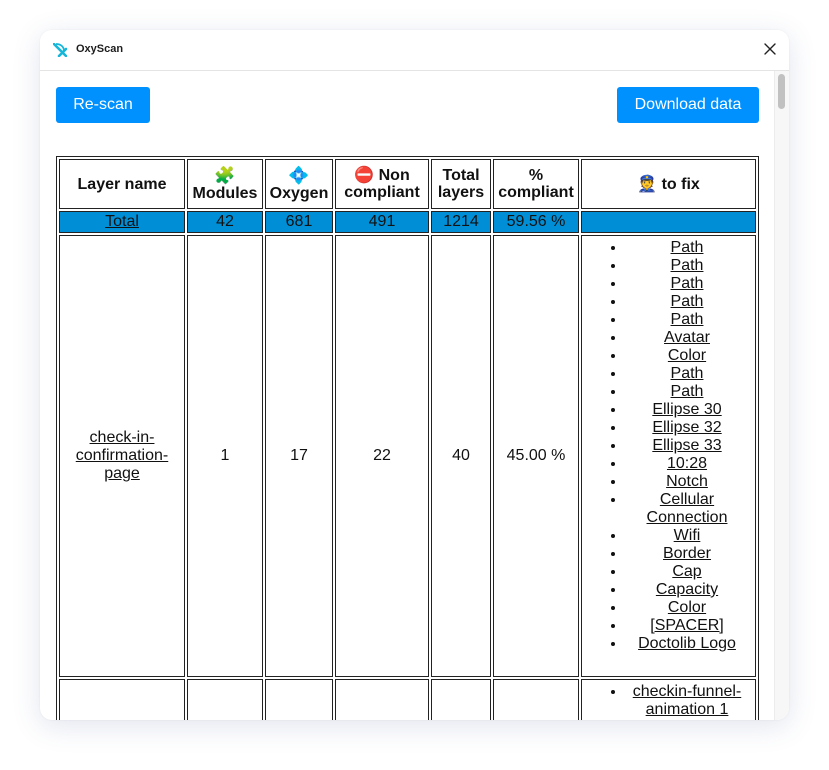  Describe the element at coordinates (668, 222) in the screenshot. I see `total-to-fix` at that location.